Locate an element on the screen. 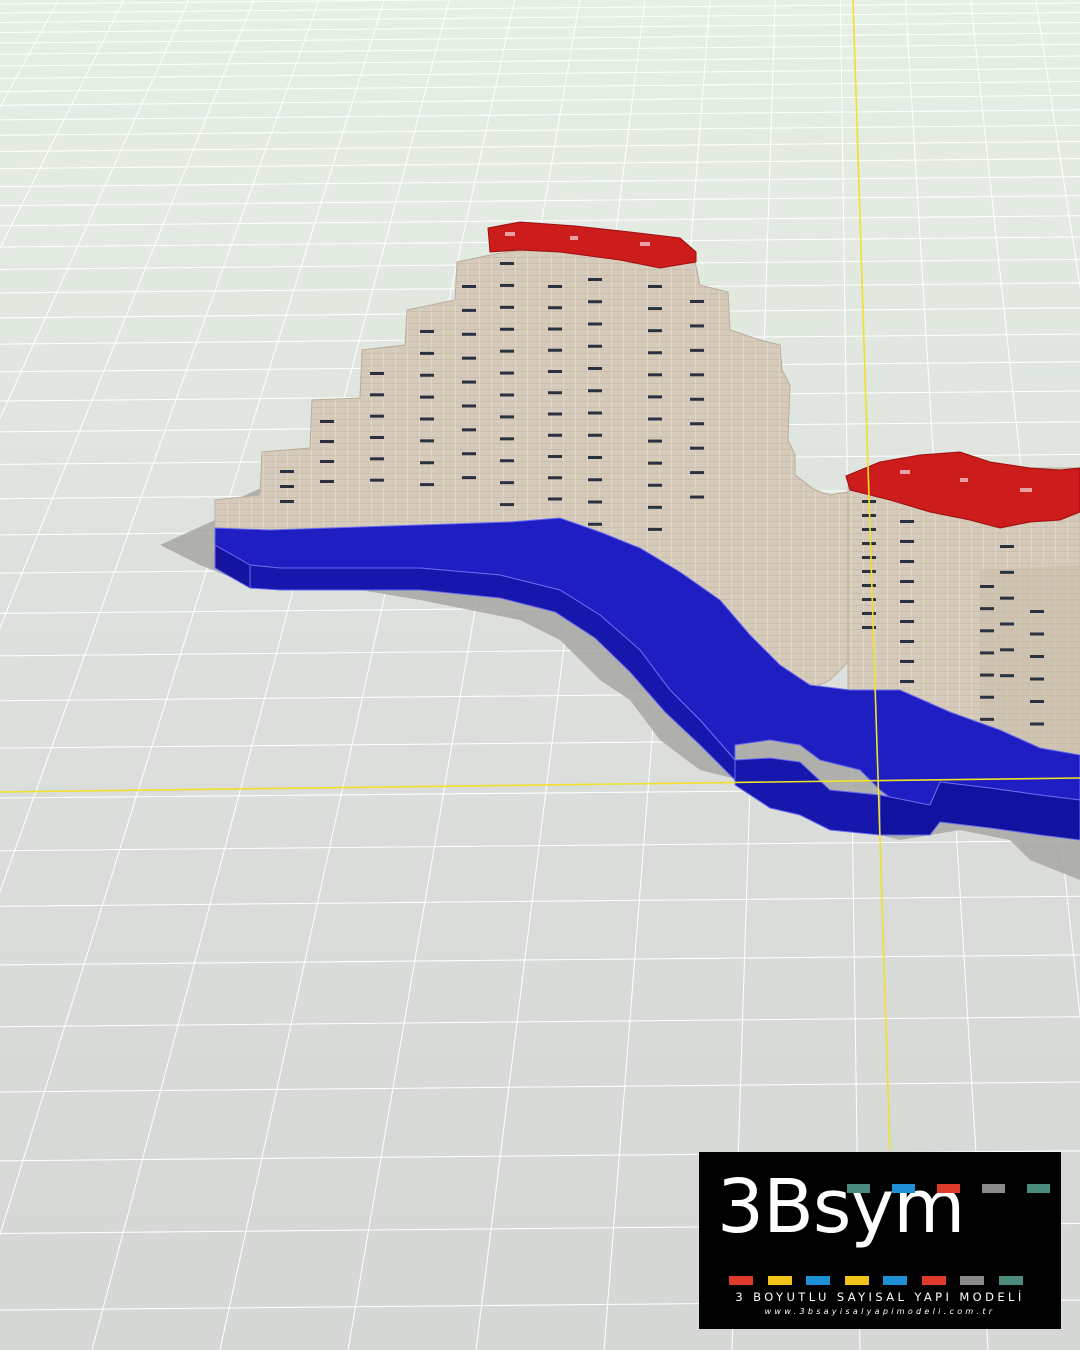 This screenshot has width=1080, height=1350. logo-tagline: 3 BOYUTLU SAYISAL YAPI MODELİ is located at coordinates (880, 1297).